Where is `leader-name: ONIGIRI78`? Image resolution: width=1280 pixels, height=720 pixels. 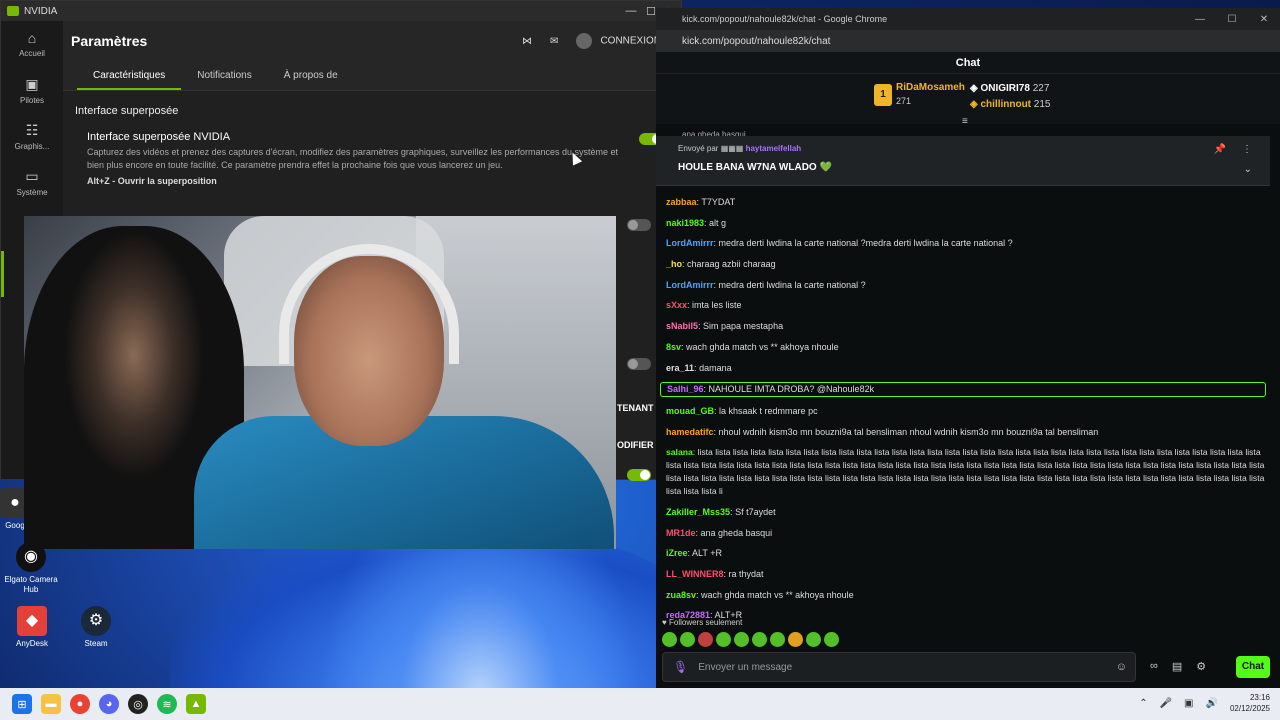
leader-name: ONIGIRI78 is located at coordinates (1005, 88).